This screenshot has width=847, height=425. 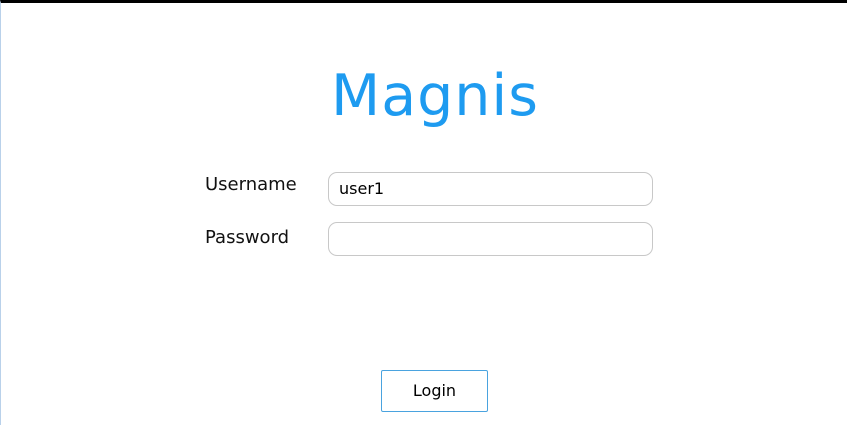 I want to click on username-label: Username, so click(x=251, y=184).